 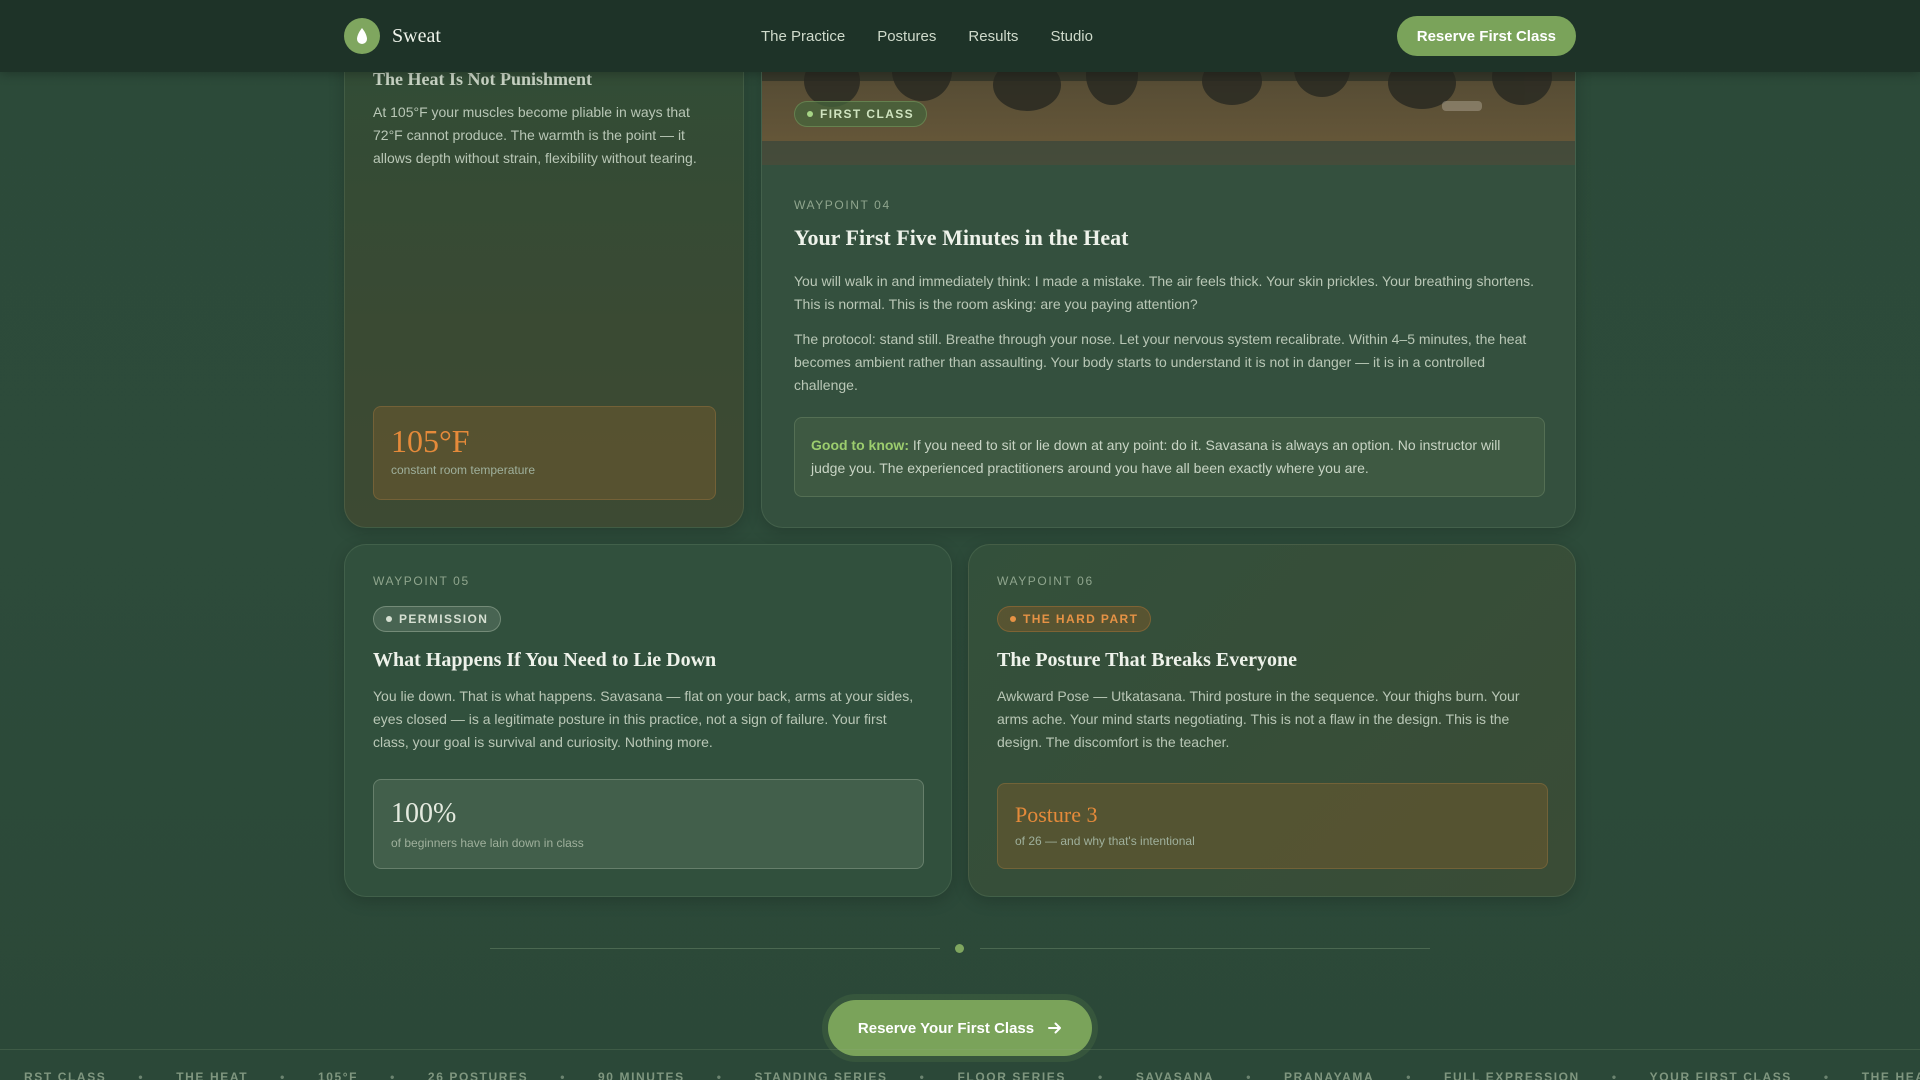 I want to click on marquee-item: RST CLASS, so click(x=65, y=1075).